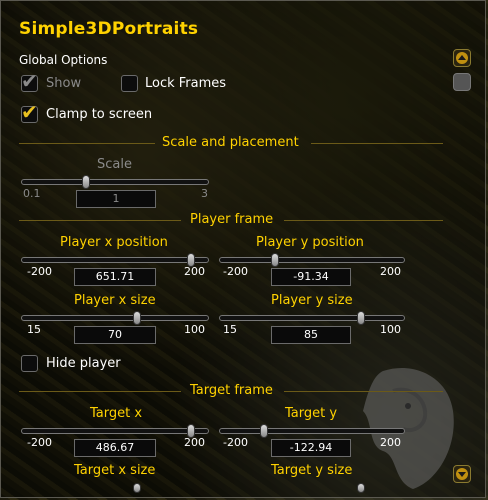 The height and width of the screenshot is (500, 488). Describe the element at coordinates (114, 164) in the screenshot. I see `scale-label: Scale` at that location.